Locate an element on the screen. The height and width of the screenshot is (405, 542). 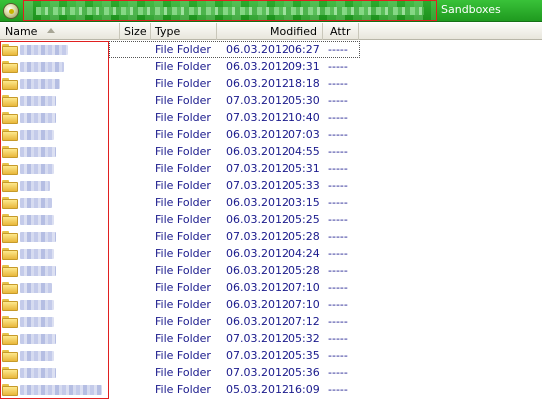
cell-time: 04:55 is located at coordinates (304, 151).